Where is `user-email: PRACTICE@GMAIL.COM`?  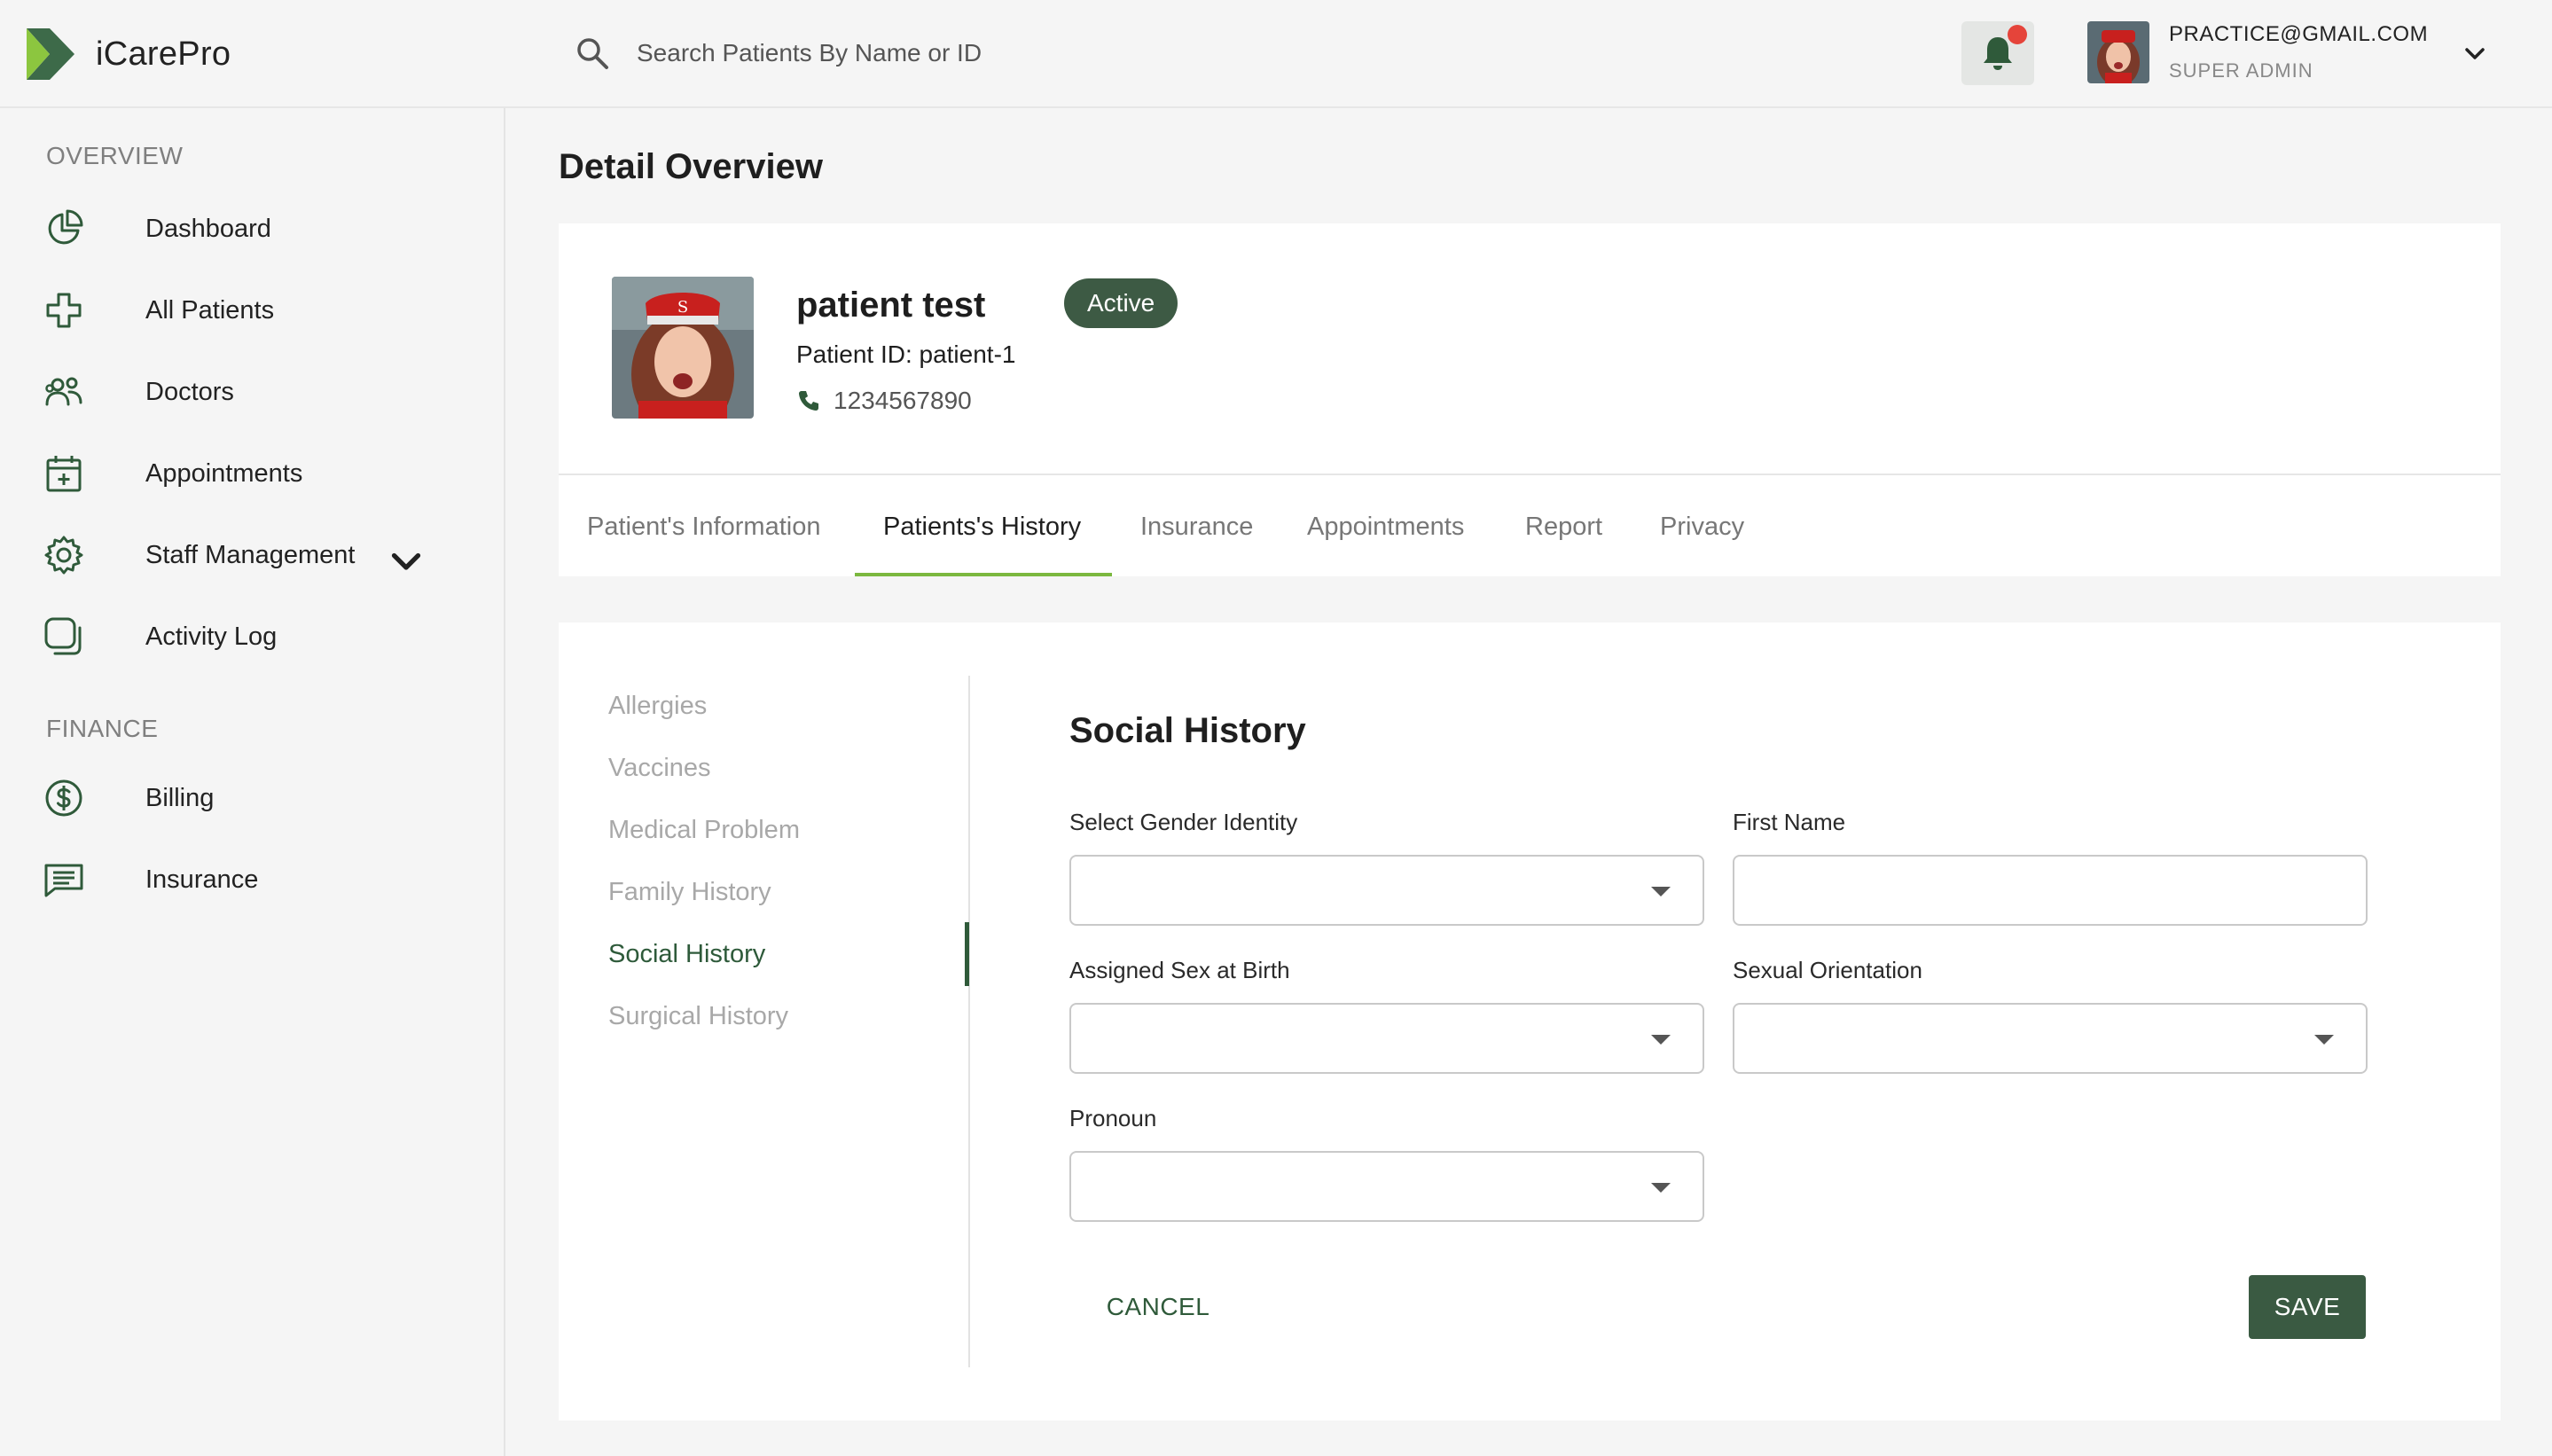
user-email: PRACTICE@GMAIL.COM is located at coordinates (2299, 34).